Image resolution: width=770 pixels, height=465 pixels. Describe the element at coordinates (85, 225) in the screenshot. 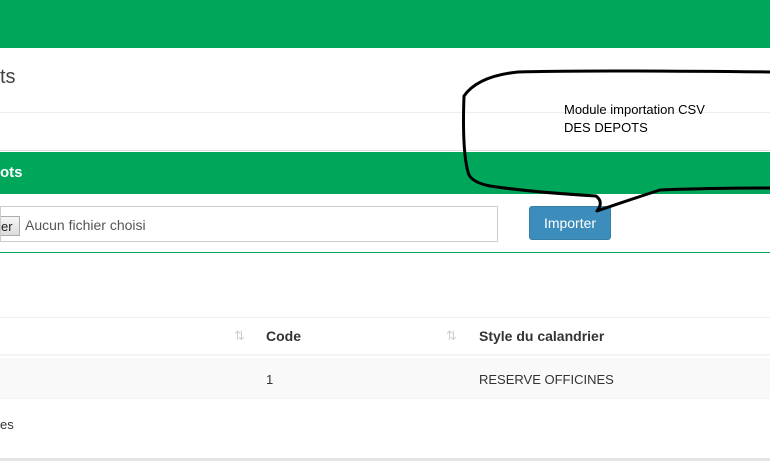

I see `file-status-text: Aucun fichier choisi` at that location.